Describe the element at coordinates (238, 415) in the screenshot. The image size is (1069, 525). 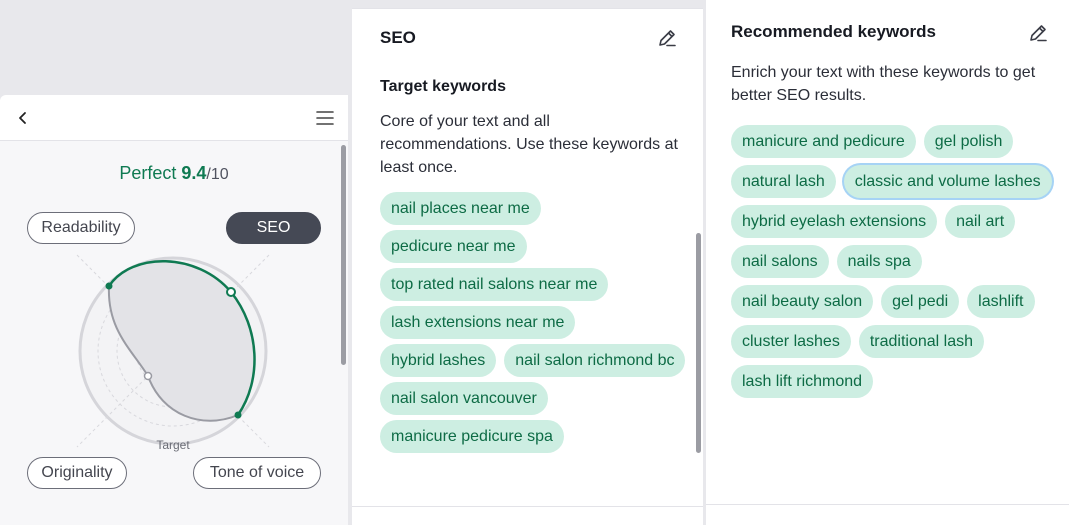
I see `radar-point-tone` at that location.